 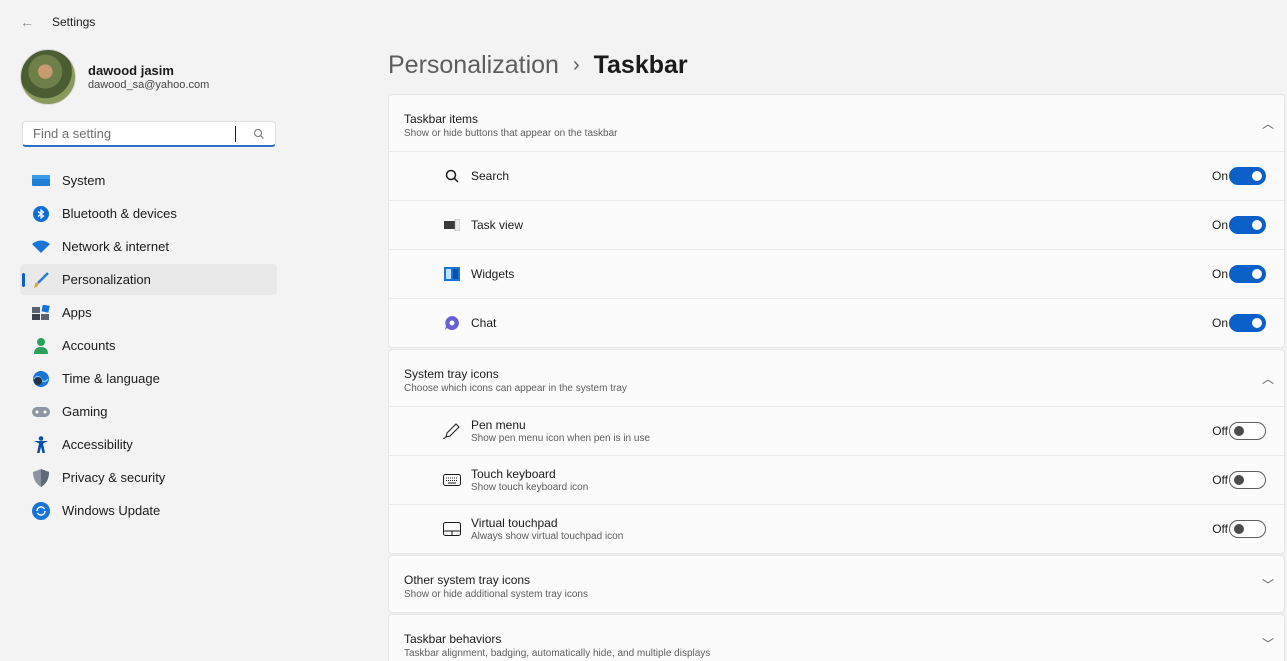 What do you see at coordinates (41, 412) in the screenshot?
I see `gamepad-icon` at bounding box center [41, 412].